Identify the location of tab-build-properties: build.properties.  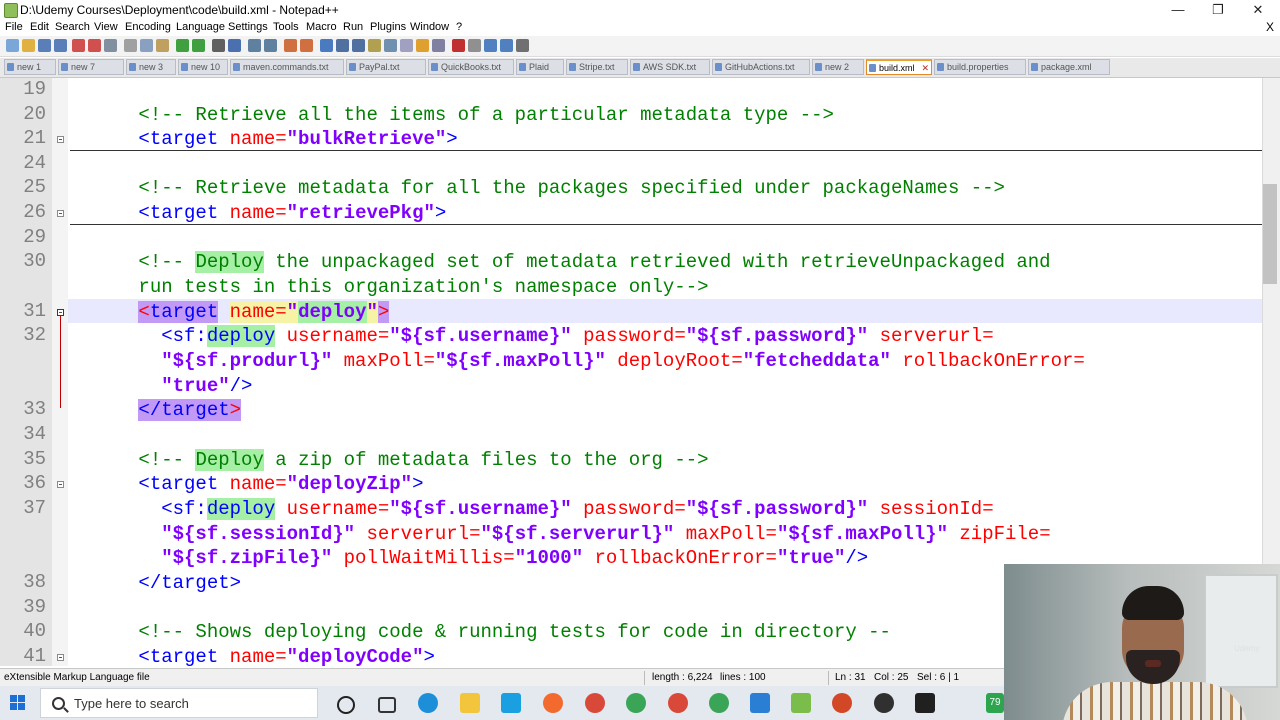
(980, 67).